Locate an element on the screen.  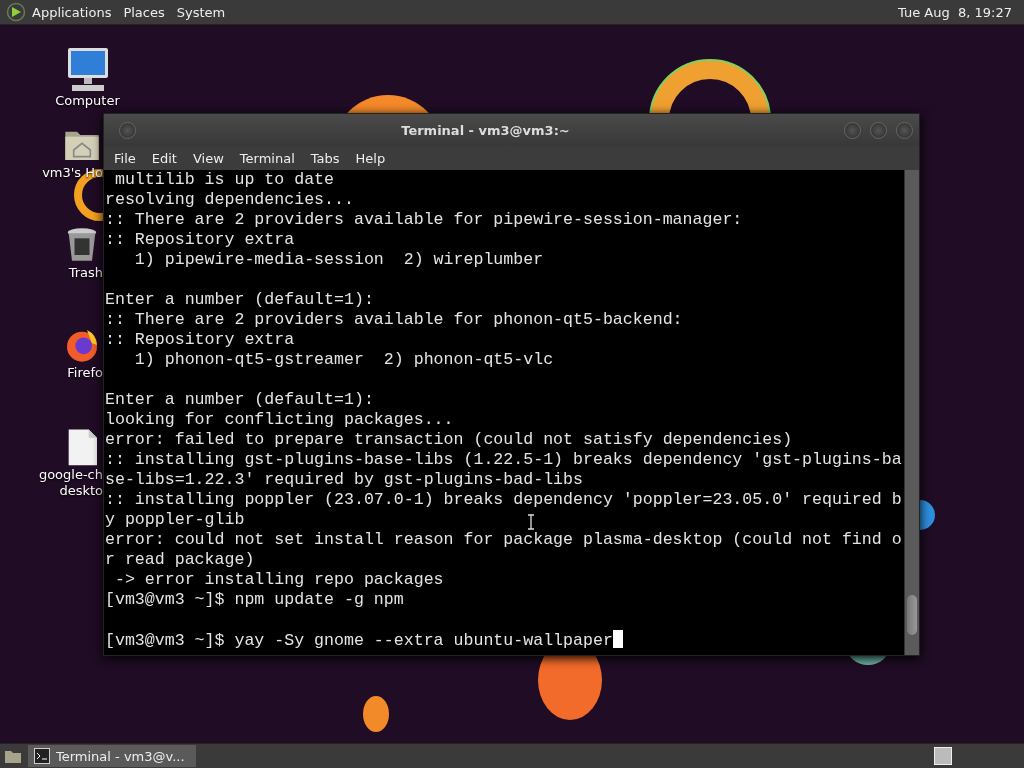
play-circle-icon is located at coordinates (16, 12).